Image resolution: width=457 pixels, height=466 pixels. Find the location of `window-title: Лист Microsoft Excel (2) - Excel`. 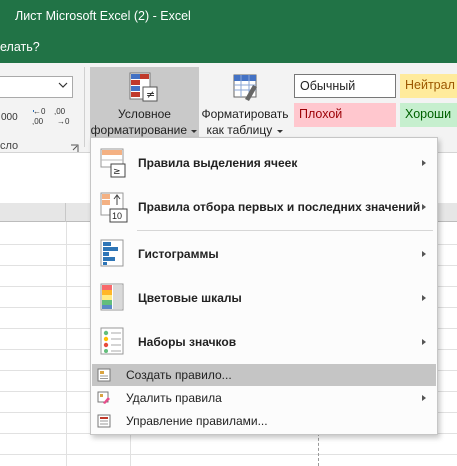

window-title: Лист Microsoft Excel (2) - Excel is located at coordinates (103, 16).